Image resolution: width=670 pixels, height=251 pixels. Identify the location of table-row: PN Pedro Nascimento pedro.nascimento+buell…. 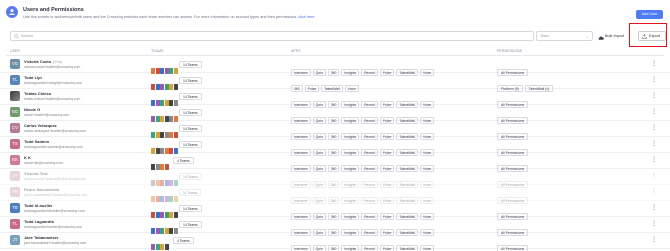
(335, 194).